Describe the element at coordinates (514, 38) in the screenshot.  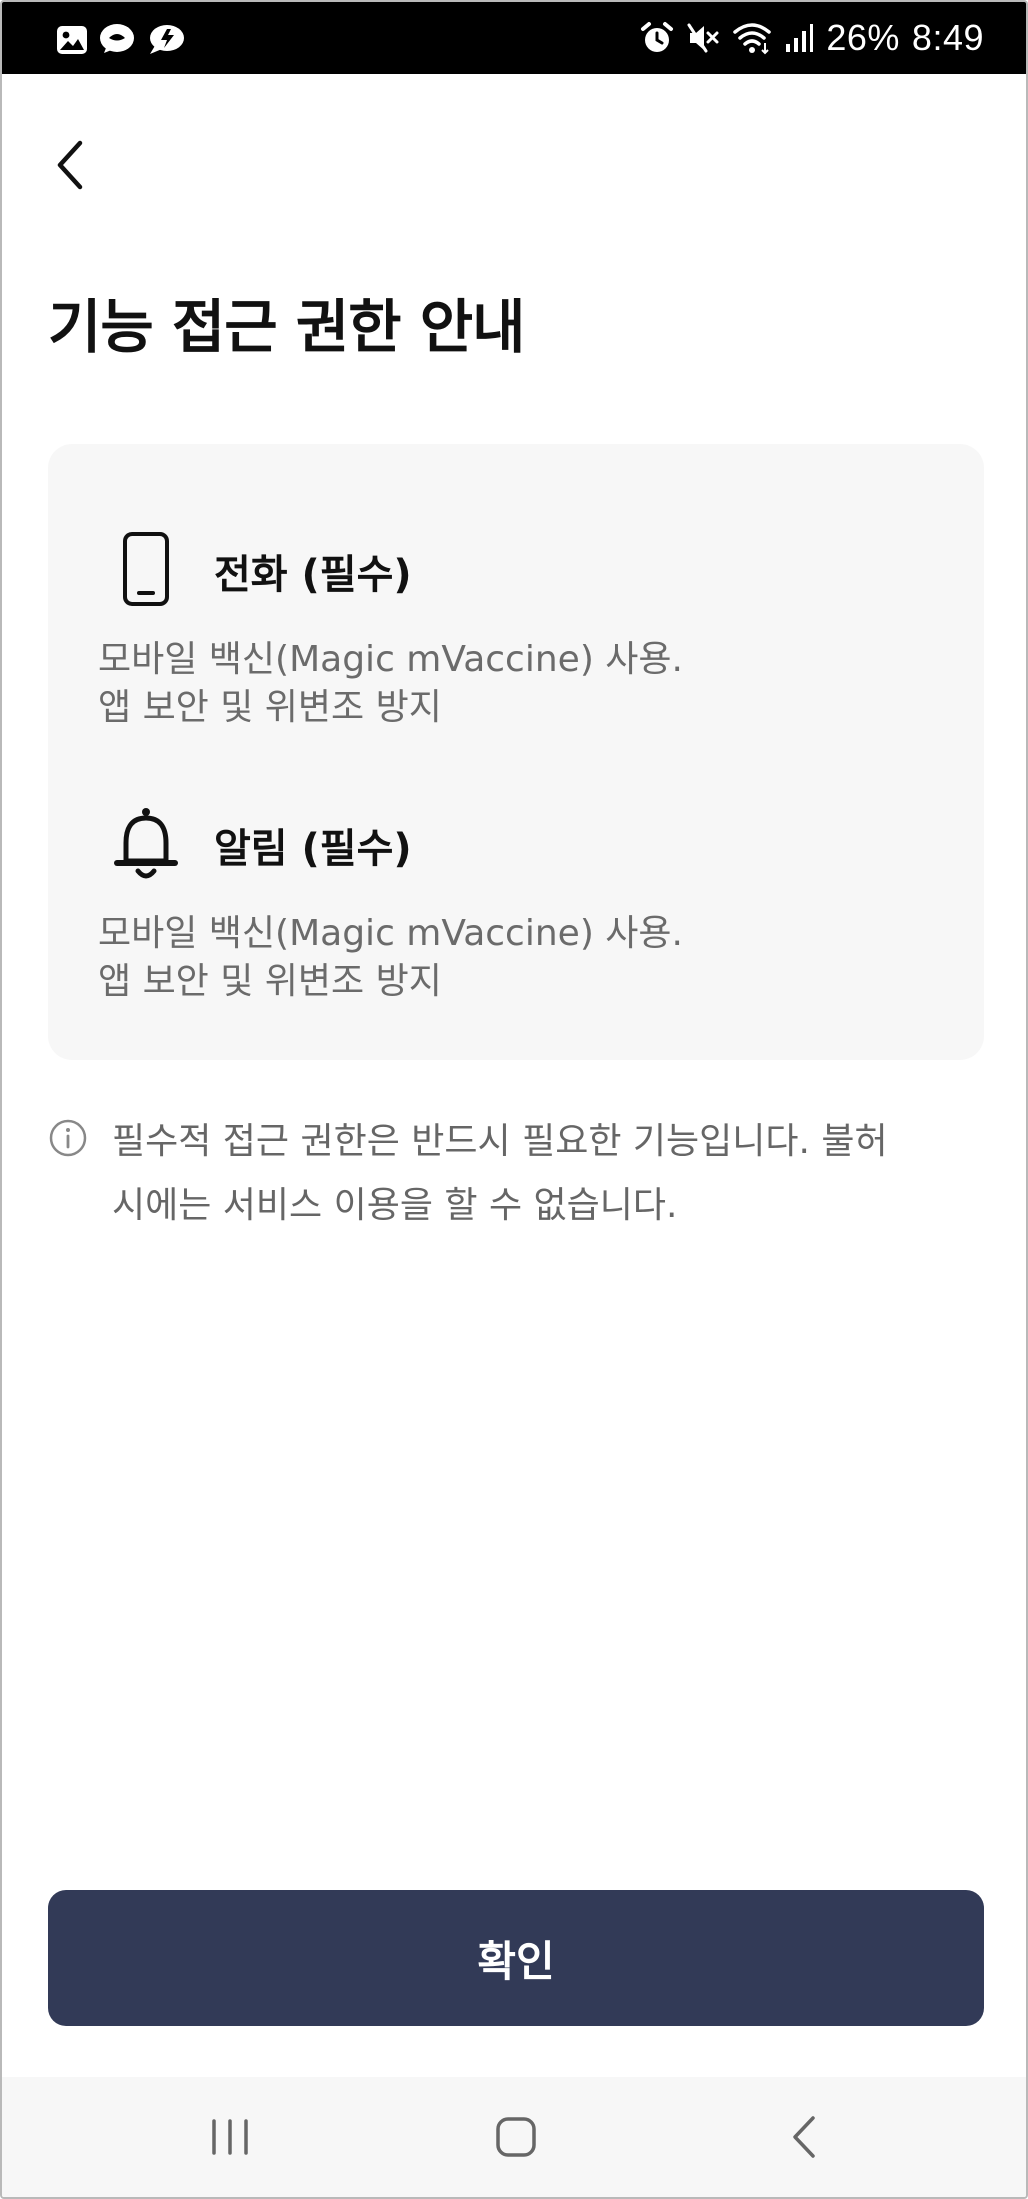
I see `status-bar: 26% 8:49` at that location.